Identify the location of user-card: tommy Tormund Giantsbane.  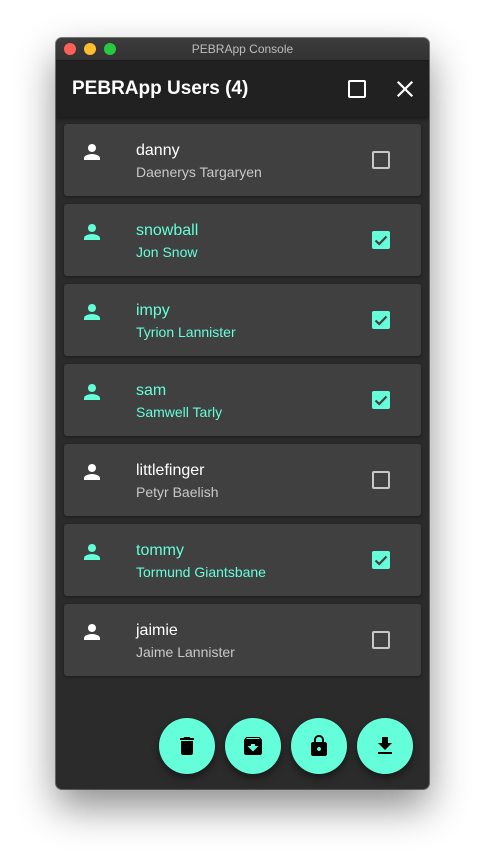
(242, 560).